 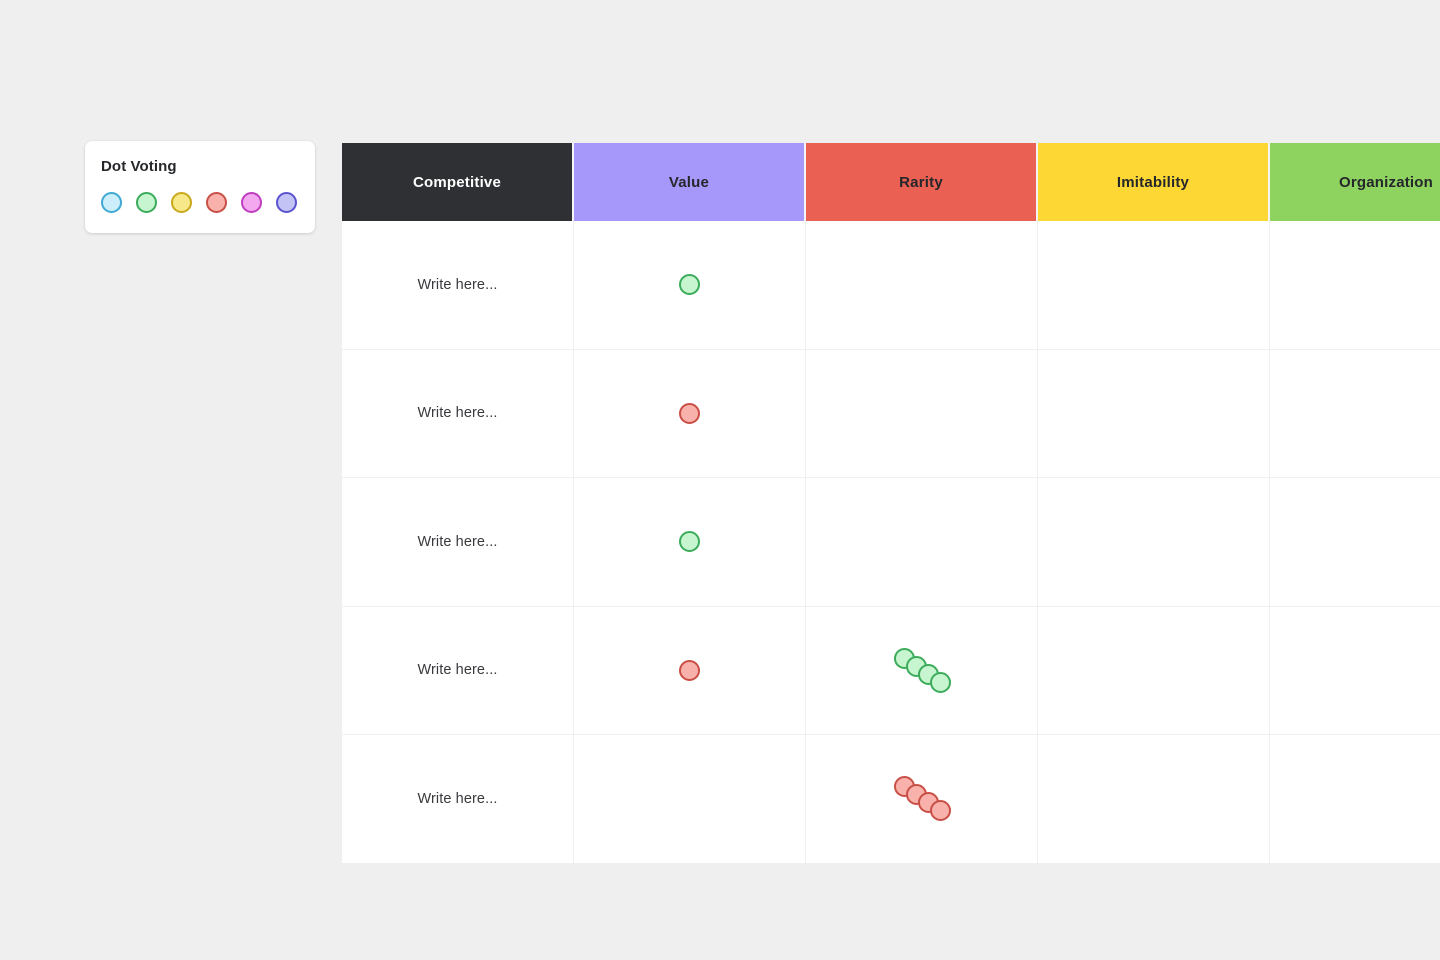 What do you see at coordinates (1154, 182) in the screenshot?
I see `matrix-header-imitability: Imitability` at bounding box center [1154, 182].